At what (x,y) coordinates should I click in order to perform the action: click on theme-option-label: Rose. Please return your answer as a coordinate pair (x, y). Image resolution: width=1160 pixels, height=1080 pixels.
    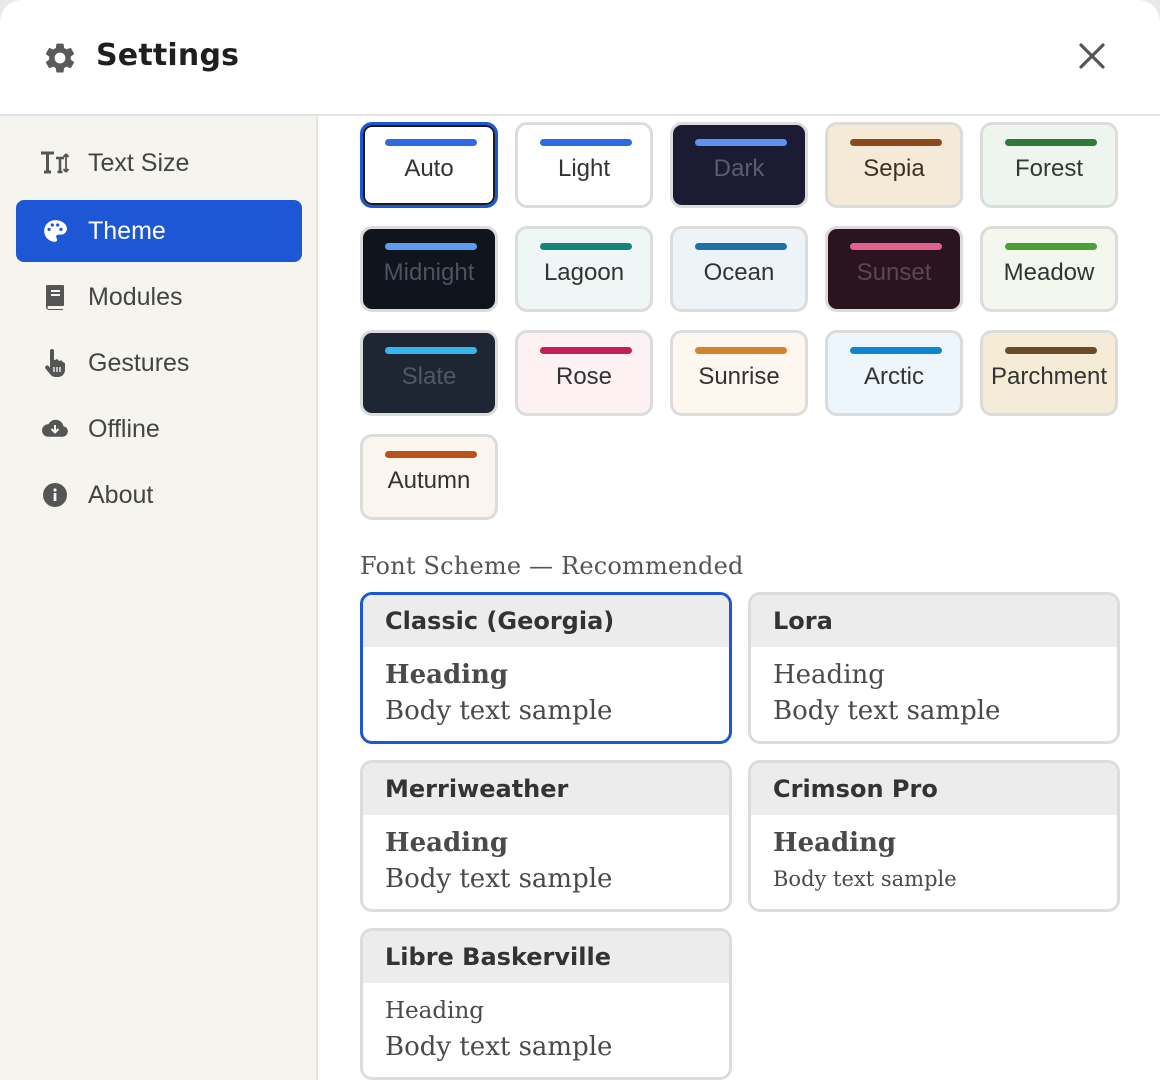
    Looking at the image, I should click on (584, 376).